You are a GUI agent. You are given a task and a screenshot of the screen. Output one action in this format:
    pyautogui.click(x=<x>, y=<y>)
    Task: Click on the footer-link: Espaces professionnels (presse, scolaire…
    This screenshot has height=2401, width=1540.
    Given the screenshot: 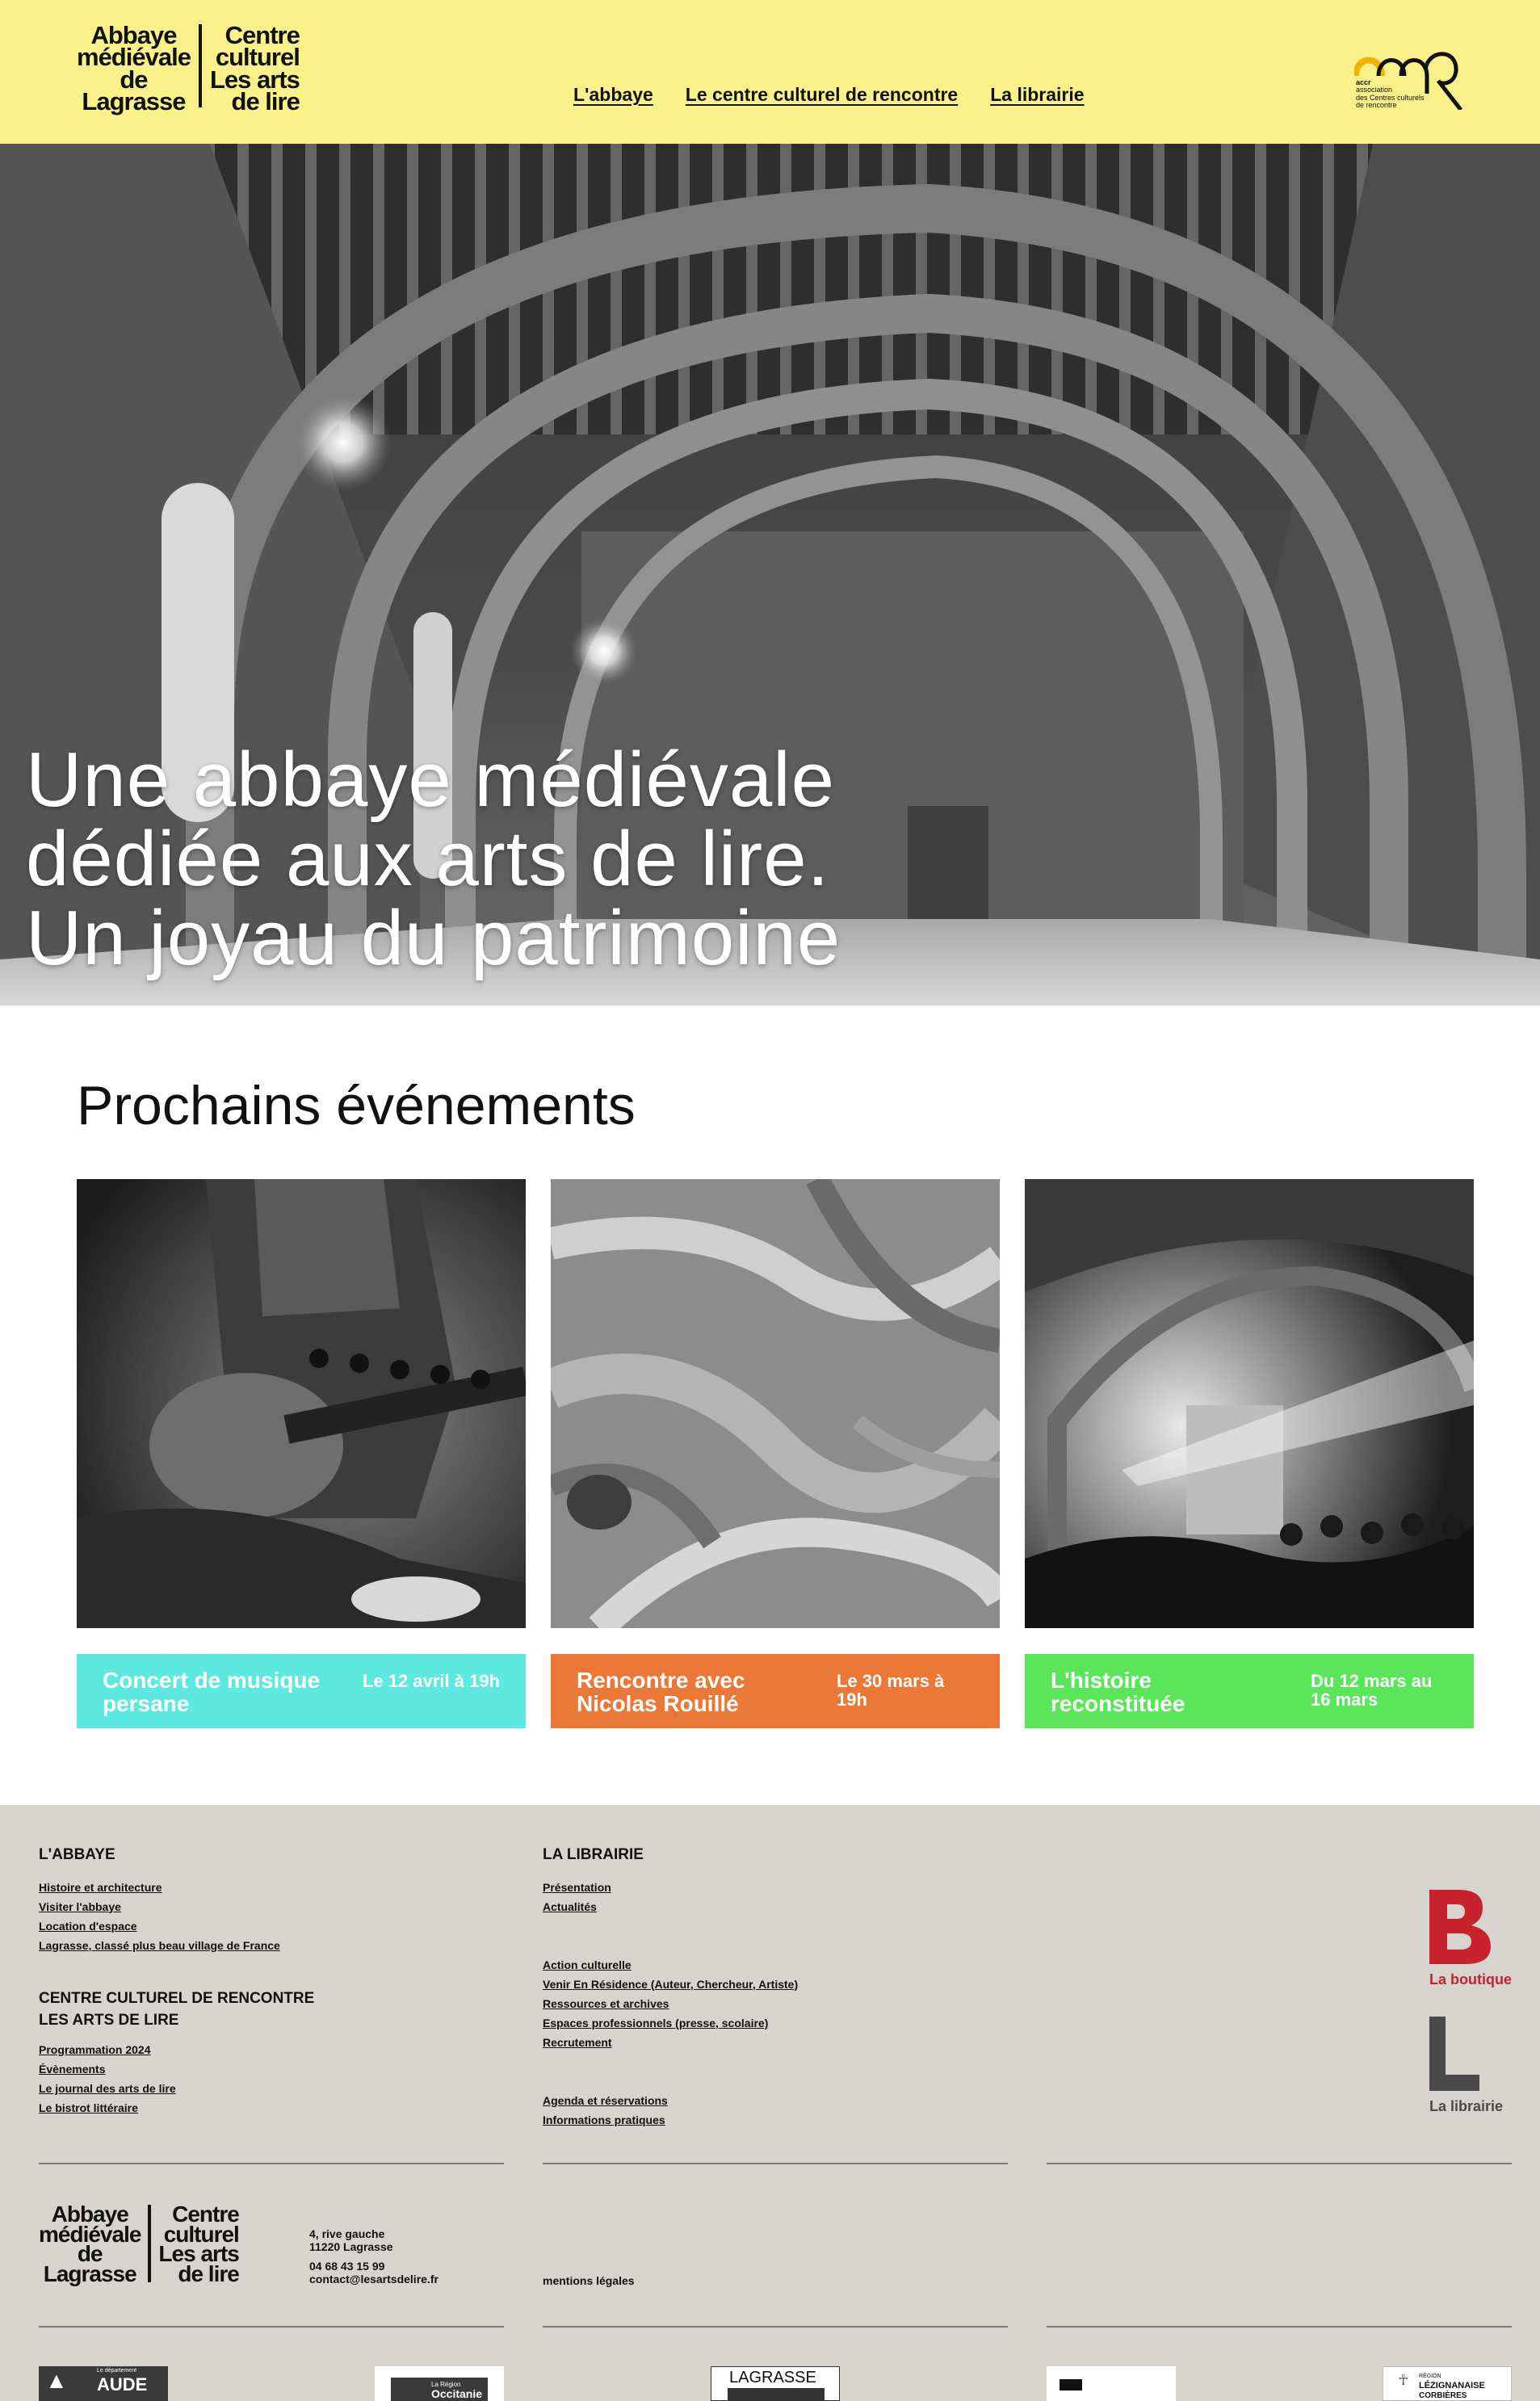 What is the action you would take?
    pyautogui.click(x=670, y=2023)
    